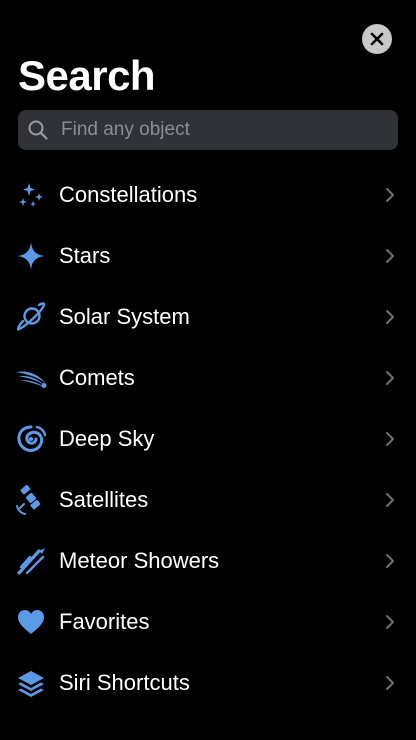  What do you see at coordinates (208, 377) in the screenshot?
I see `list-item-comets: Comets` at bounding box center [208, 377].